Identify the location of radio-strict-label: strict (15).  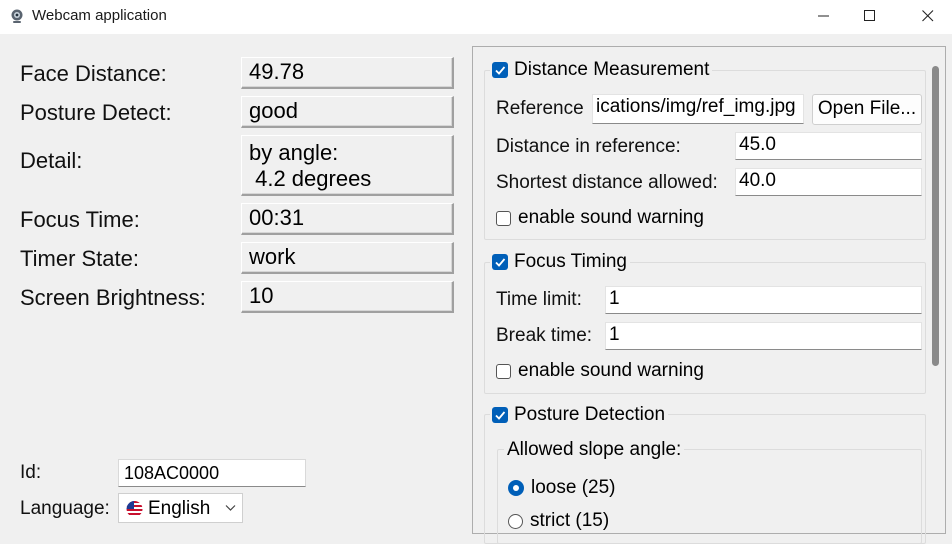
(570, 520).